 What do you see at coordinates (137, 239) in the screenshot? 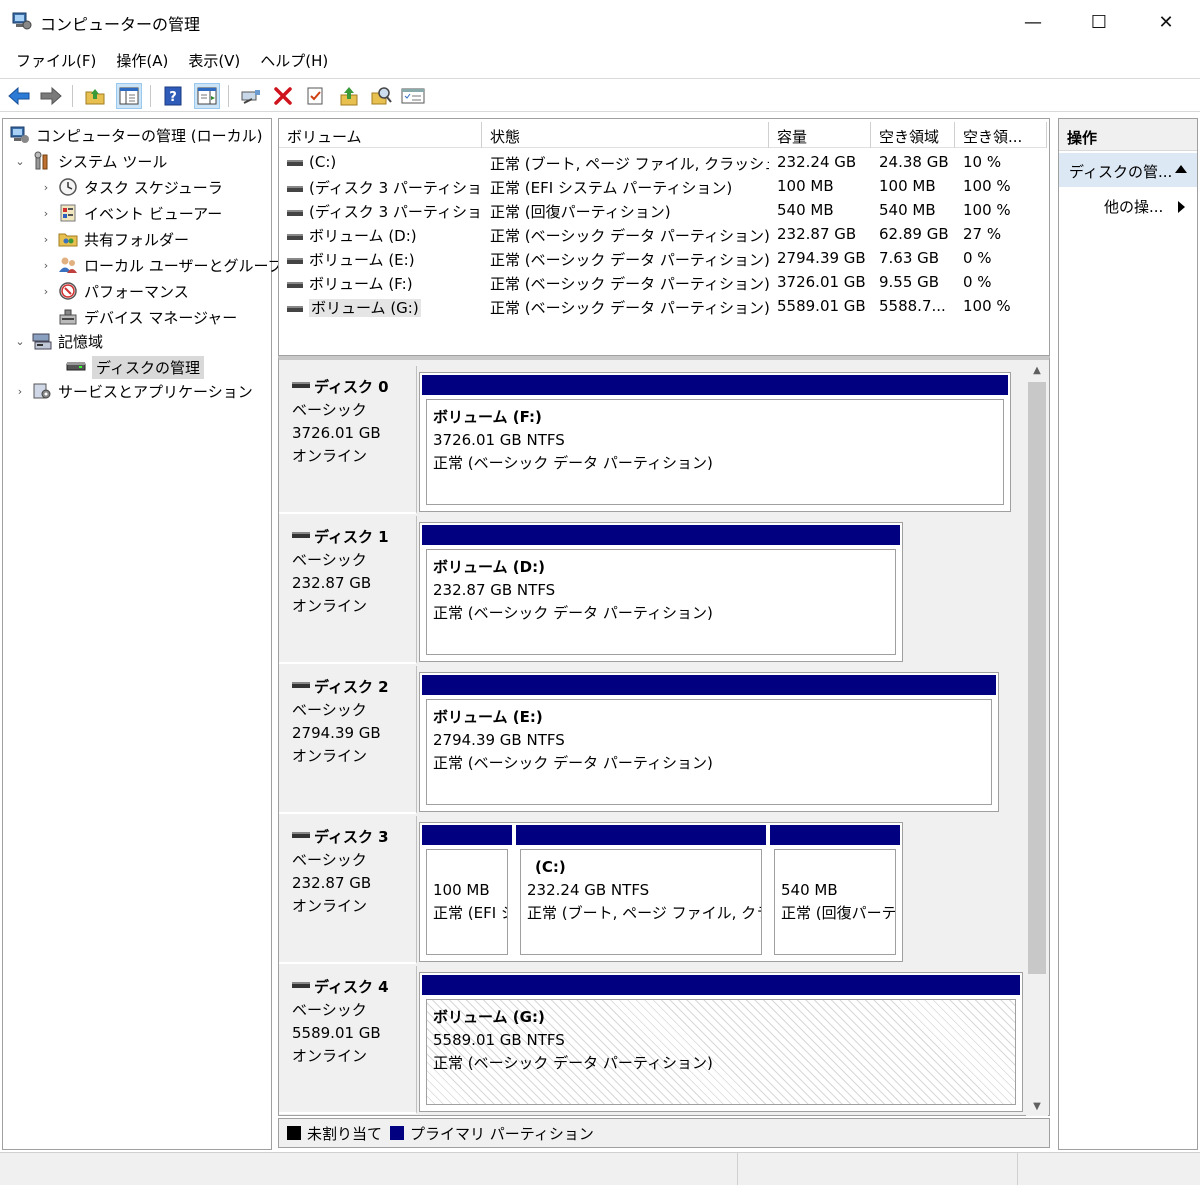
I see `tree-label: 共有フォルダー` at bounding box center [137, 239].